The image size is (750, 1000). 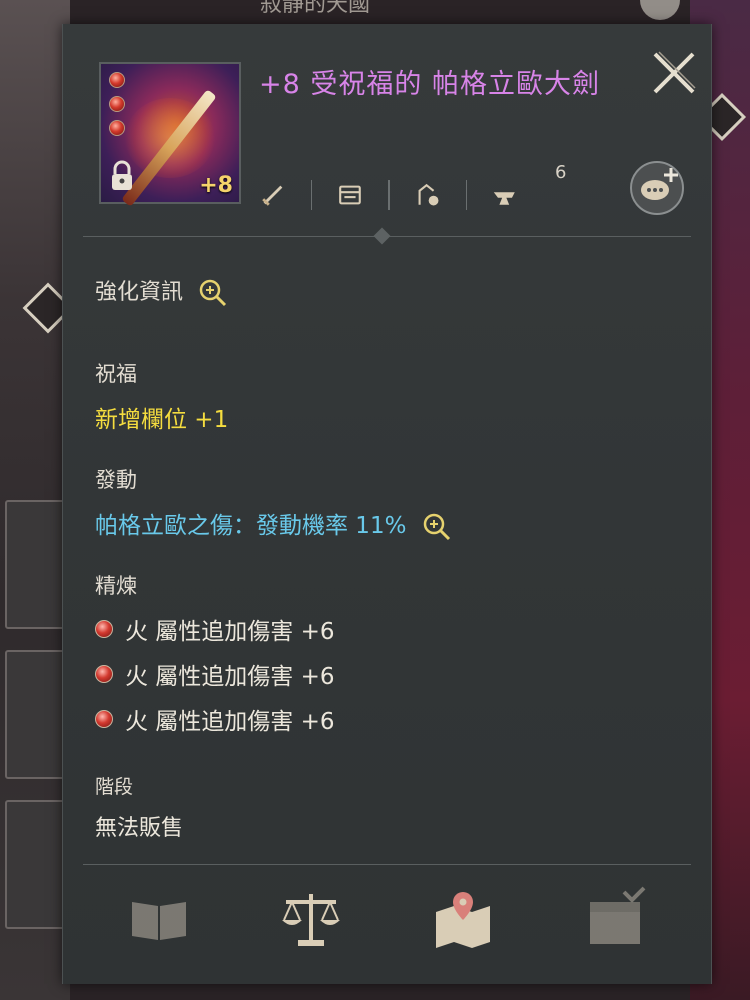 I want to click on item-icon-box: +8, so click(x=170, y=134).